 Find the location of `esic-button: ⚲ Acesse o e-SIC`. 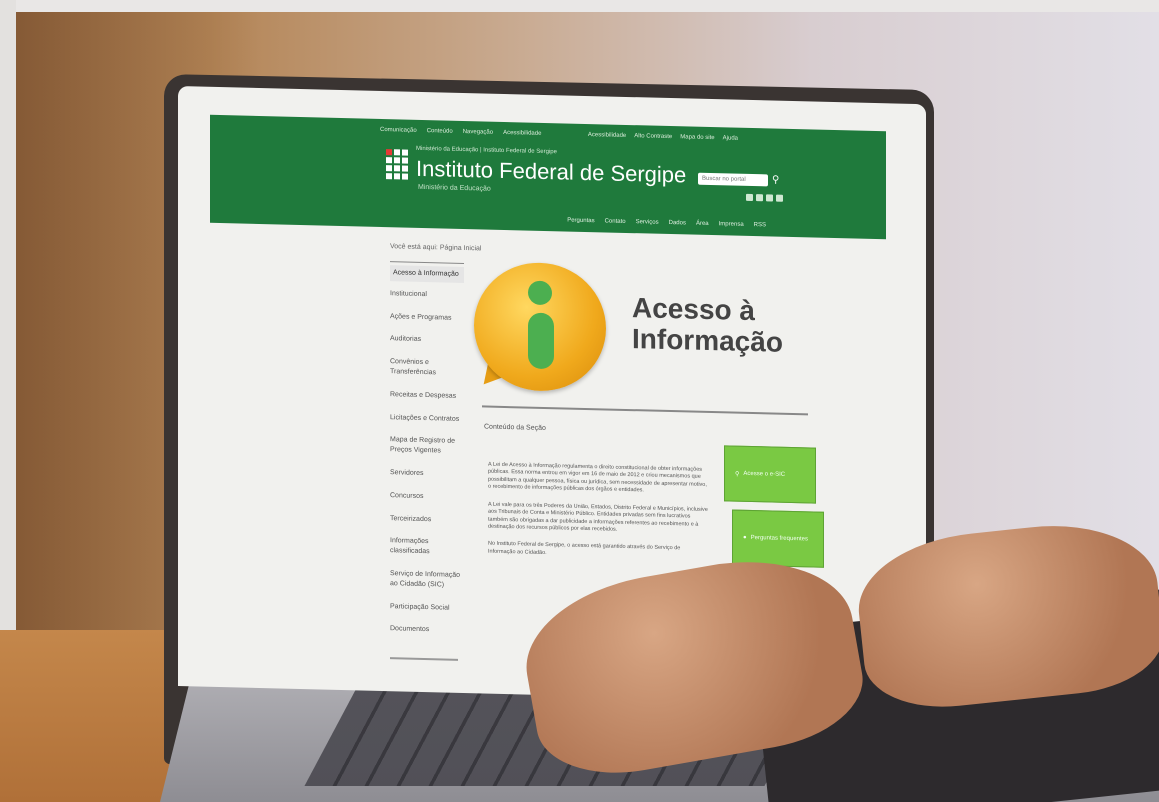

esic-button: ⚲ Acesse o e-SIC is located at coordinates (770, 474).